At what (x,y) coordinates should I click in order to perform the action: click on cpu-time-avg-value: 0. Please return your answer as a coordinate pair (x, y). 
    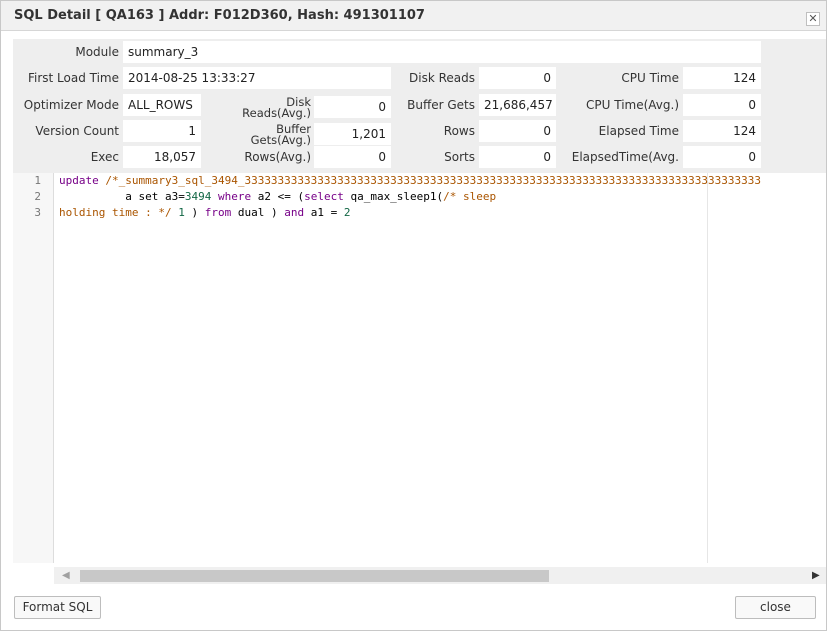
    Looking at the image, I should click on (722, 105).